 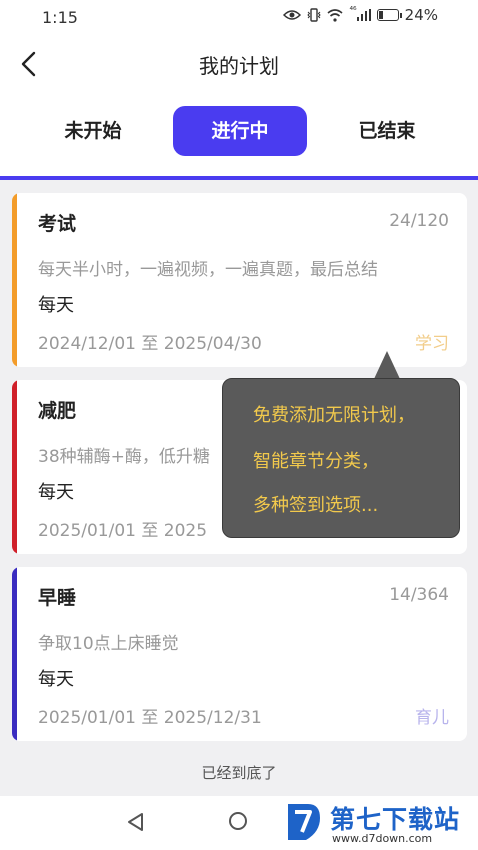 I want to click on plan-title: 早睡, so click(x=57, y=598).